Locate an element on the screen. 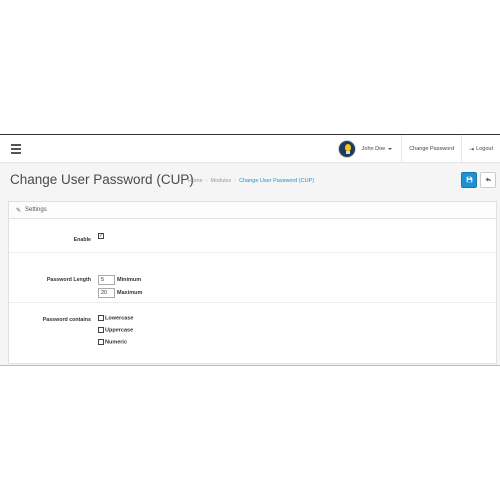 The width and height of the screenshot is (500, 500). numeric-option: Numeric is located at coordinates (112, 342).